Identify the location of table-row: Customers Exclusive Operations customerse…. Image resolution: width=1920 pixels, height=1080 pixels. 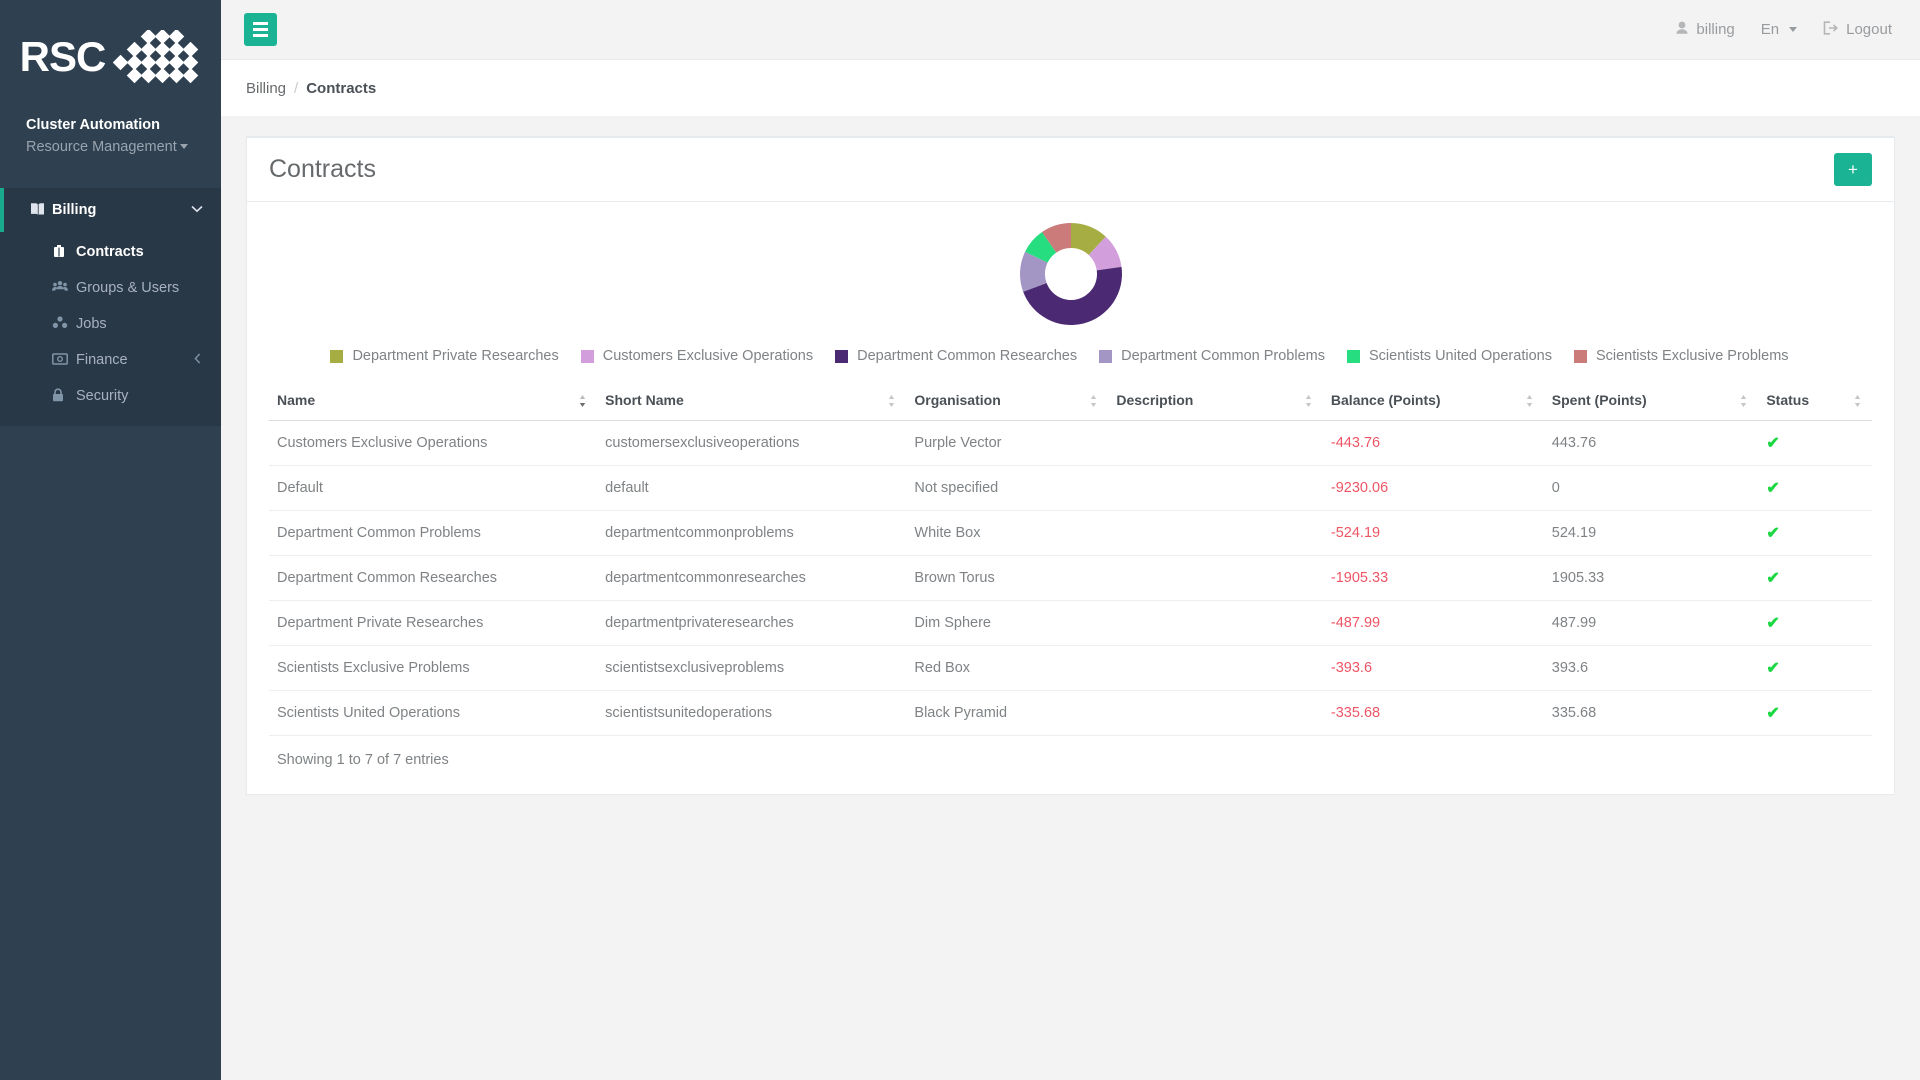
(1070, 443).